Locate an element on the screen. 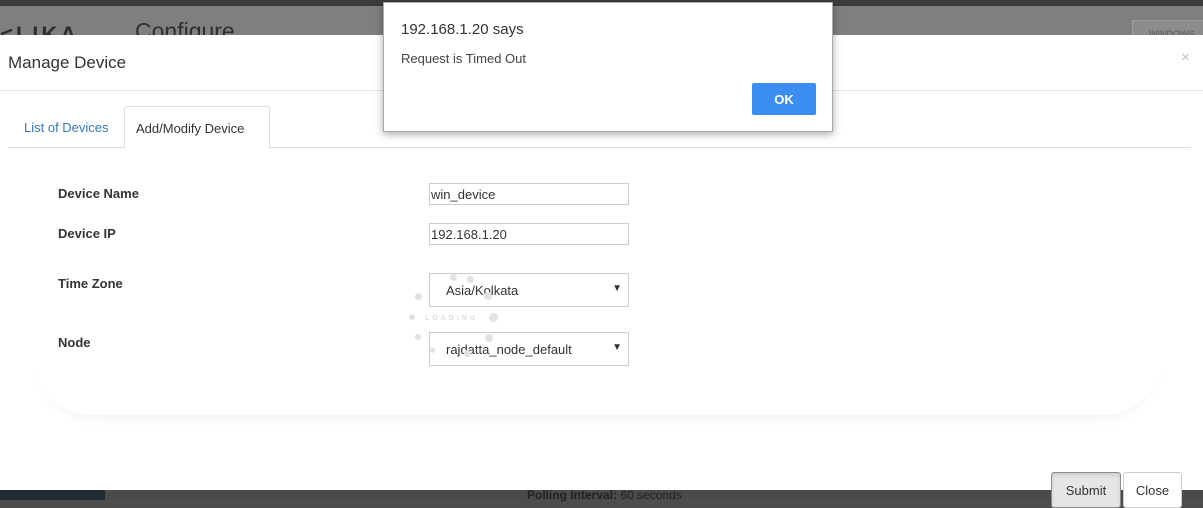 Image resolution: width=1203 pixels, height=508 pixels. device-name-input is located at coordinates (529, 194).